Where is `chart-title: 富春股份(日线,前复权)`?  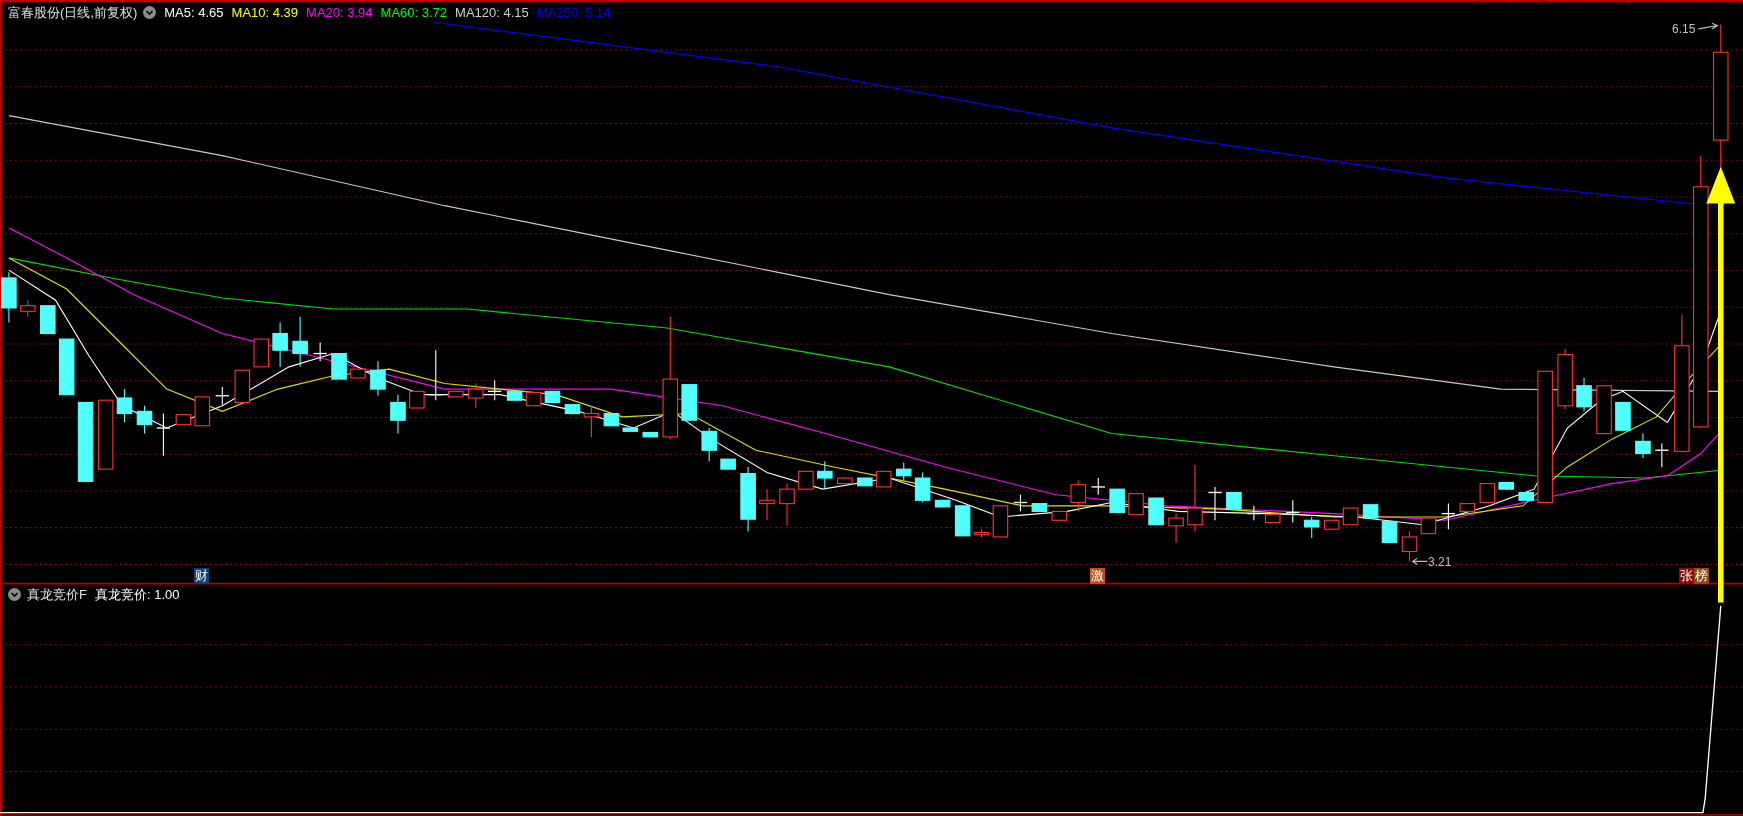 chart-title: 富春股份(日线,前复权) is located at coordinates (73, 13).